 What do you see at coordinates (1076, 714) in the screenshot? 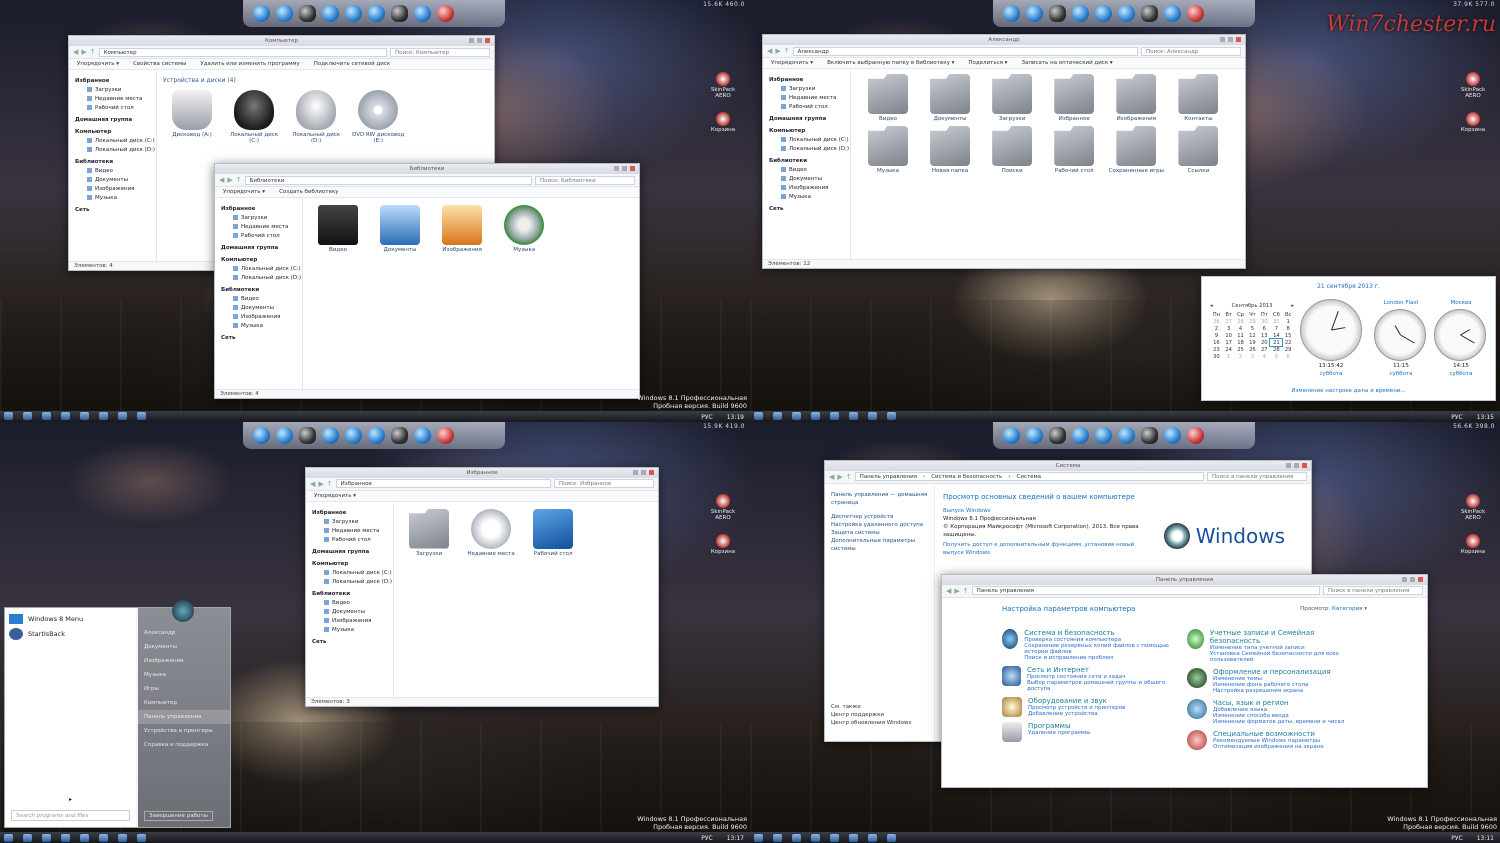
I see `category-link: Добавление устройства` at bounding box center [1076, 714].